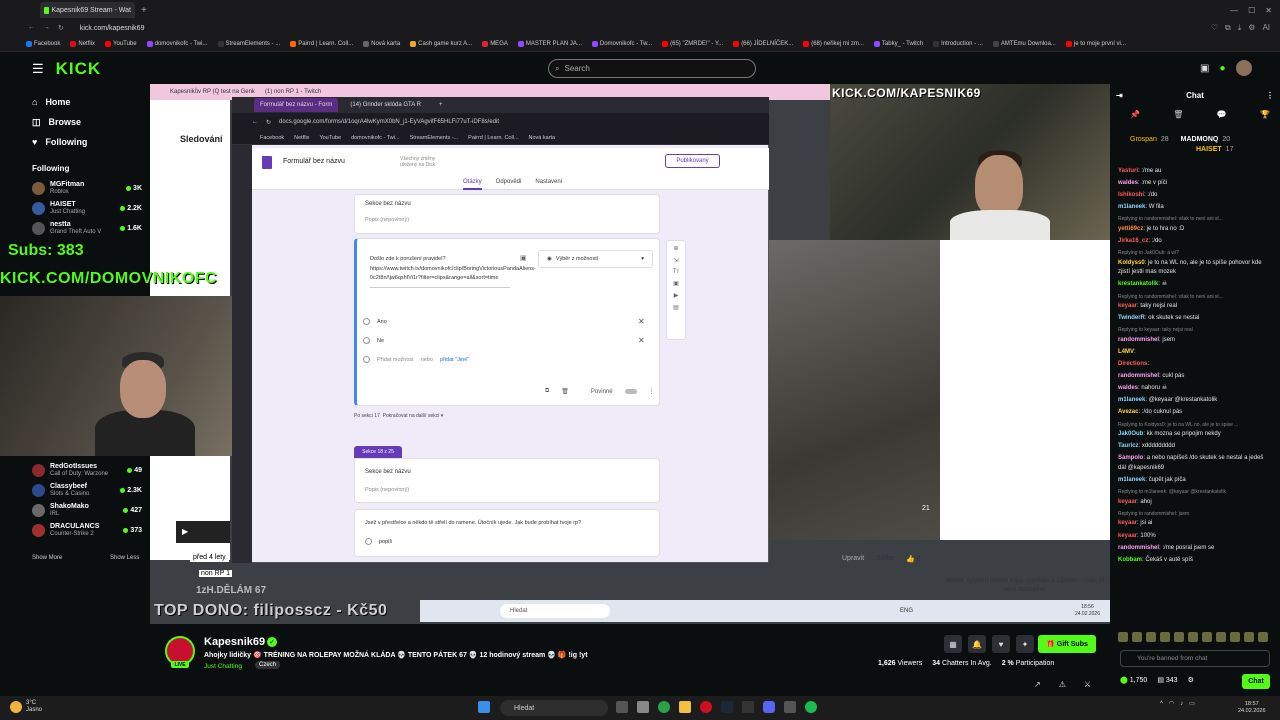 This screenshot has width=1280, height=720. I want to click on minimize-icon: —, so click(1234, 10).